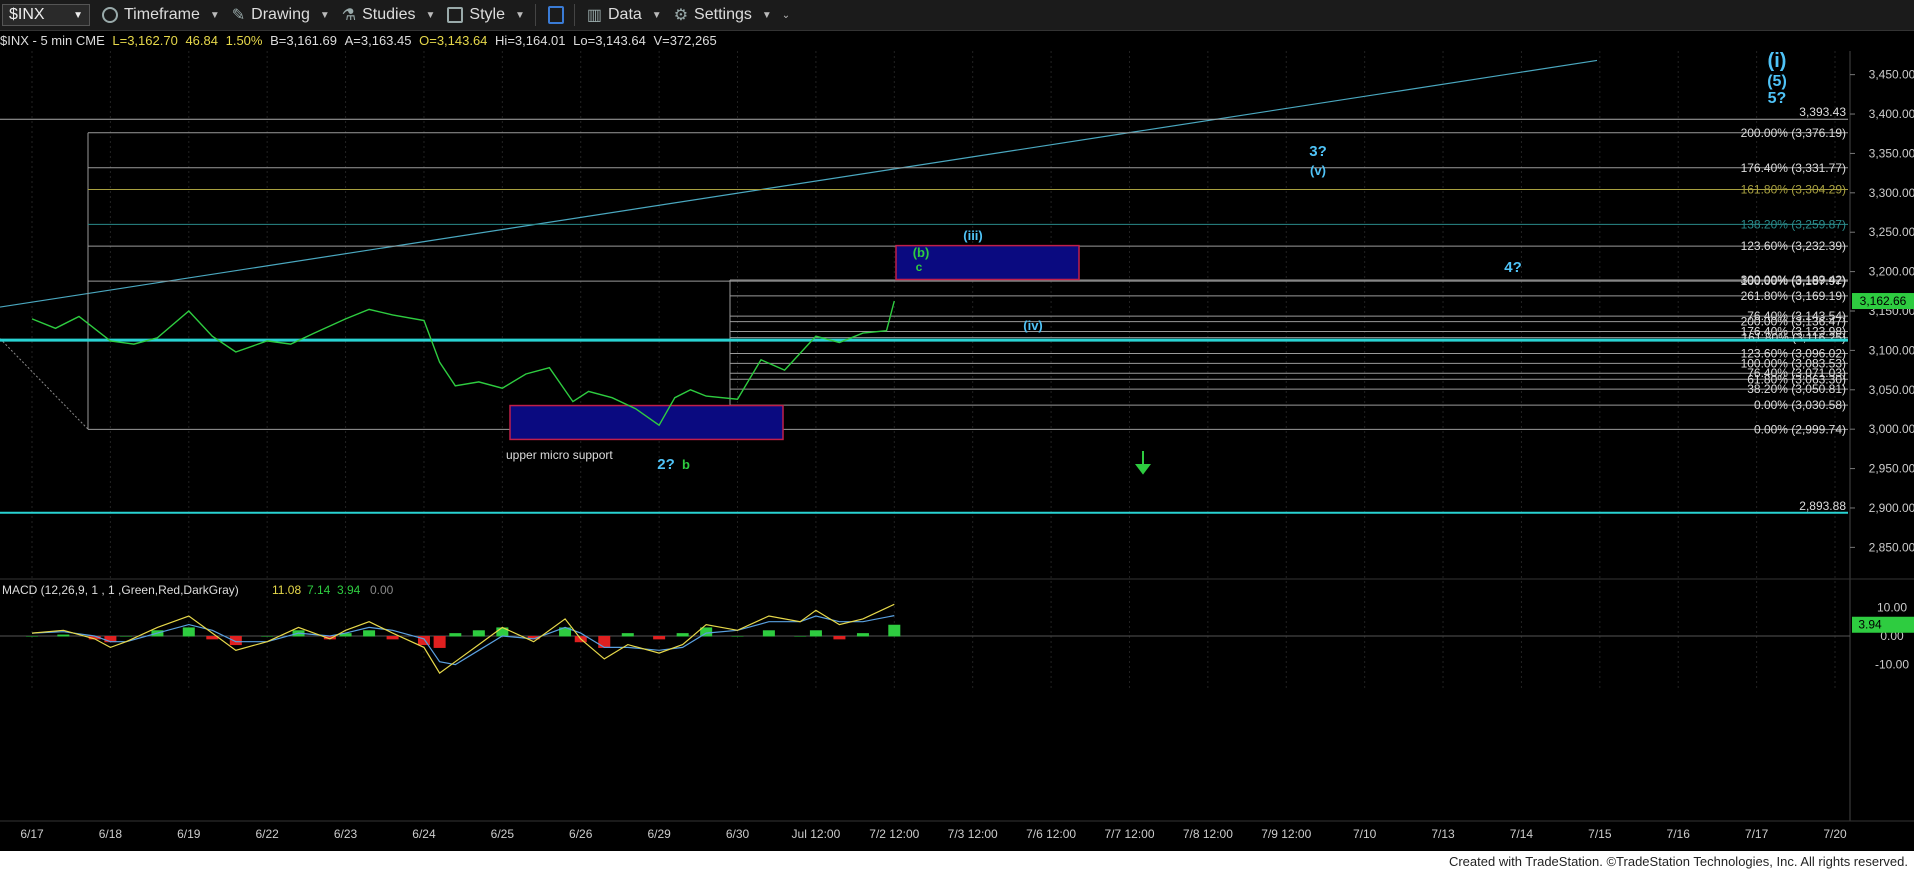  What do you see at coordinates (382, 590) in the screenshot?
I see `macd-zero-value: 0.00` at bounding box center [382, 590].